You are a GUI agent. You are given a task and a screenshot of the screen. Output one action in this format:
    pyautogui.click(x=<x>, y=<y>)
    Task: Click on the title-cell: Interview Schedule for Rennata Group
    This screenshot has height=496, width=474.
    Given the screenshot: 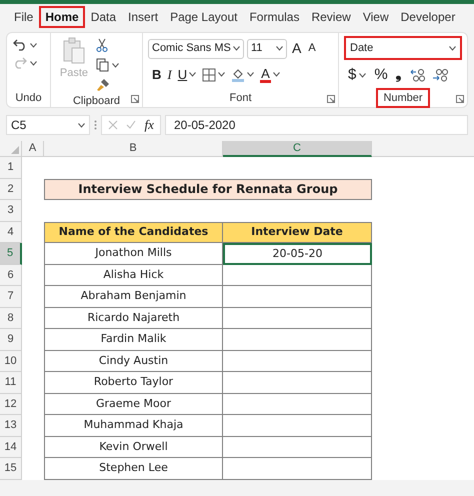 What is the action you would take?
    pyautogui.click(x=208, y=189)
    